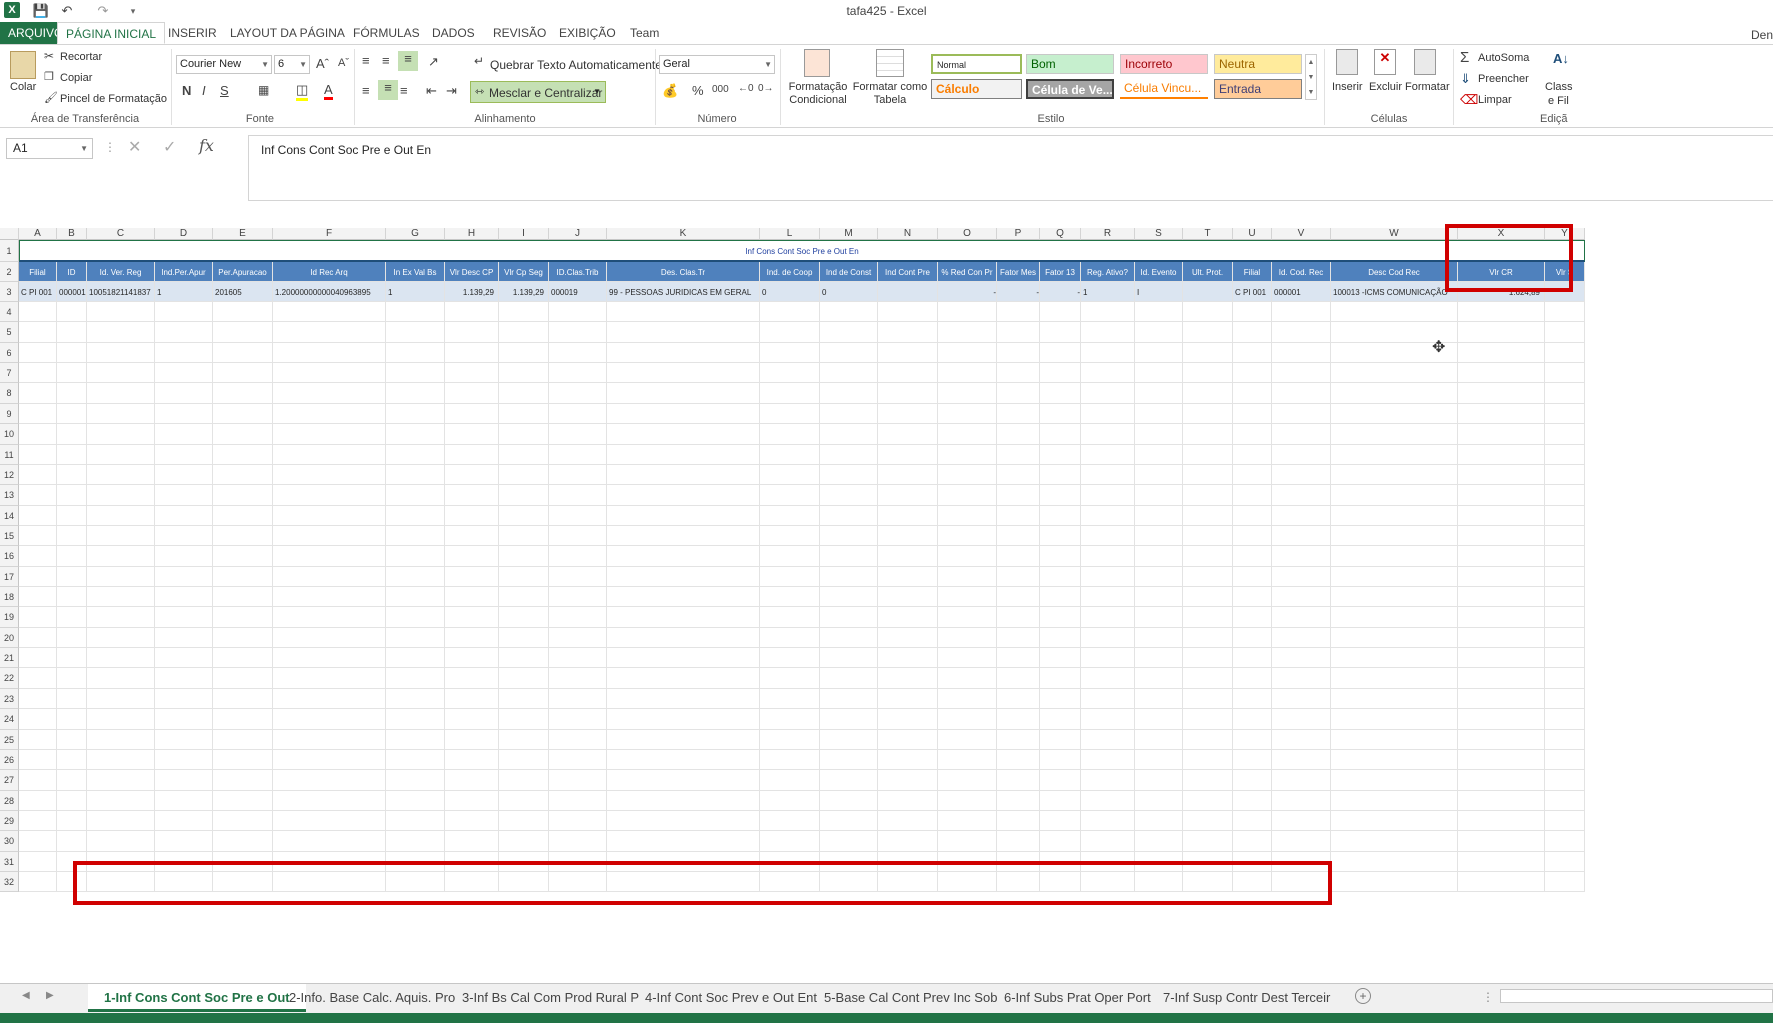 The image size is (1773, 1023). I want to click on table-cell: 0, so click(790, 292).